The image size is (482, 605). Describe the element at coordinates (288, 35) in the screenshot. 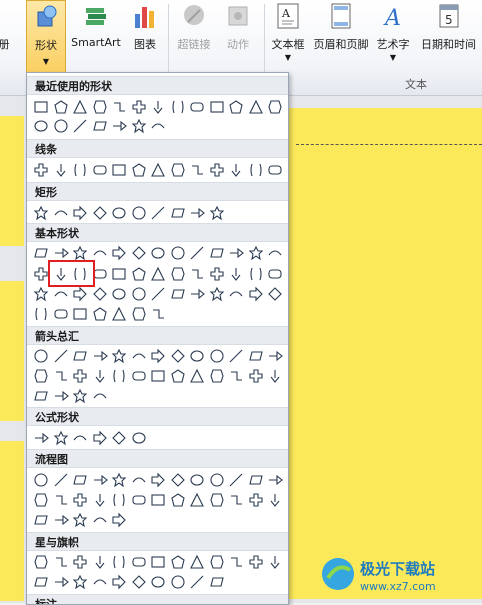

I see `textbox-button: A 文本框 ▼` at that location.